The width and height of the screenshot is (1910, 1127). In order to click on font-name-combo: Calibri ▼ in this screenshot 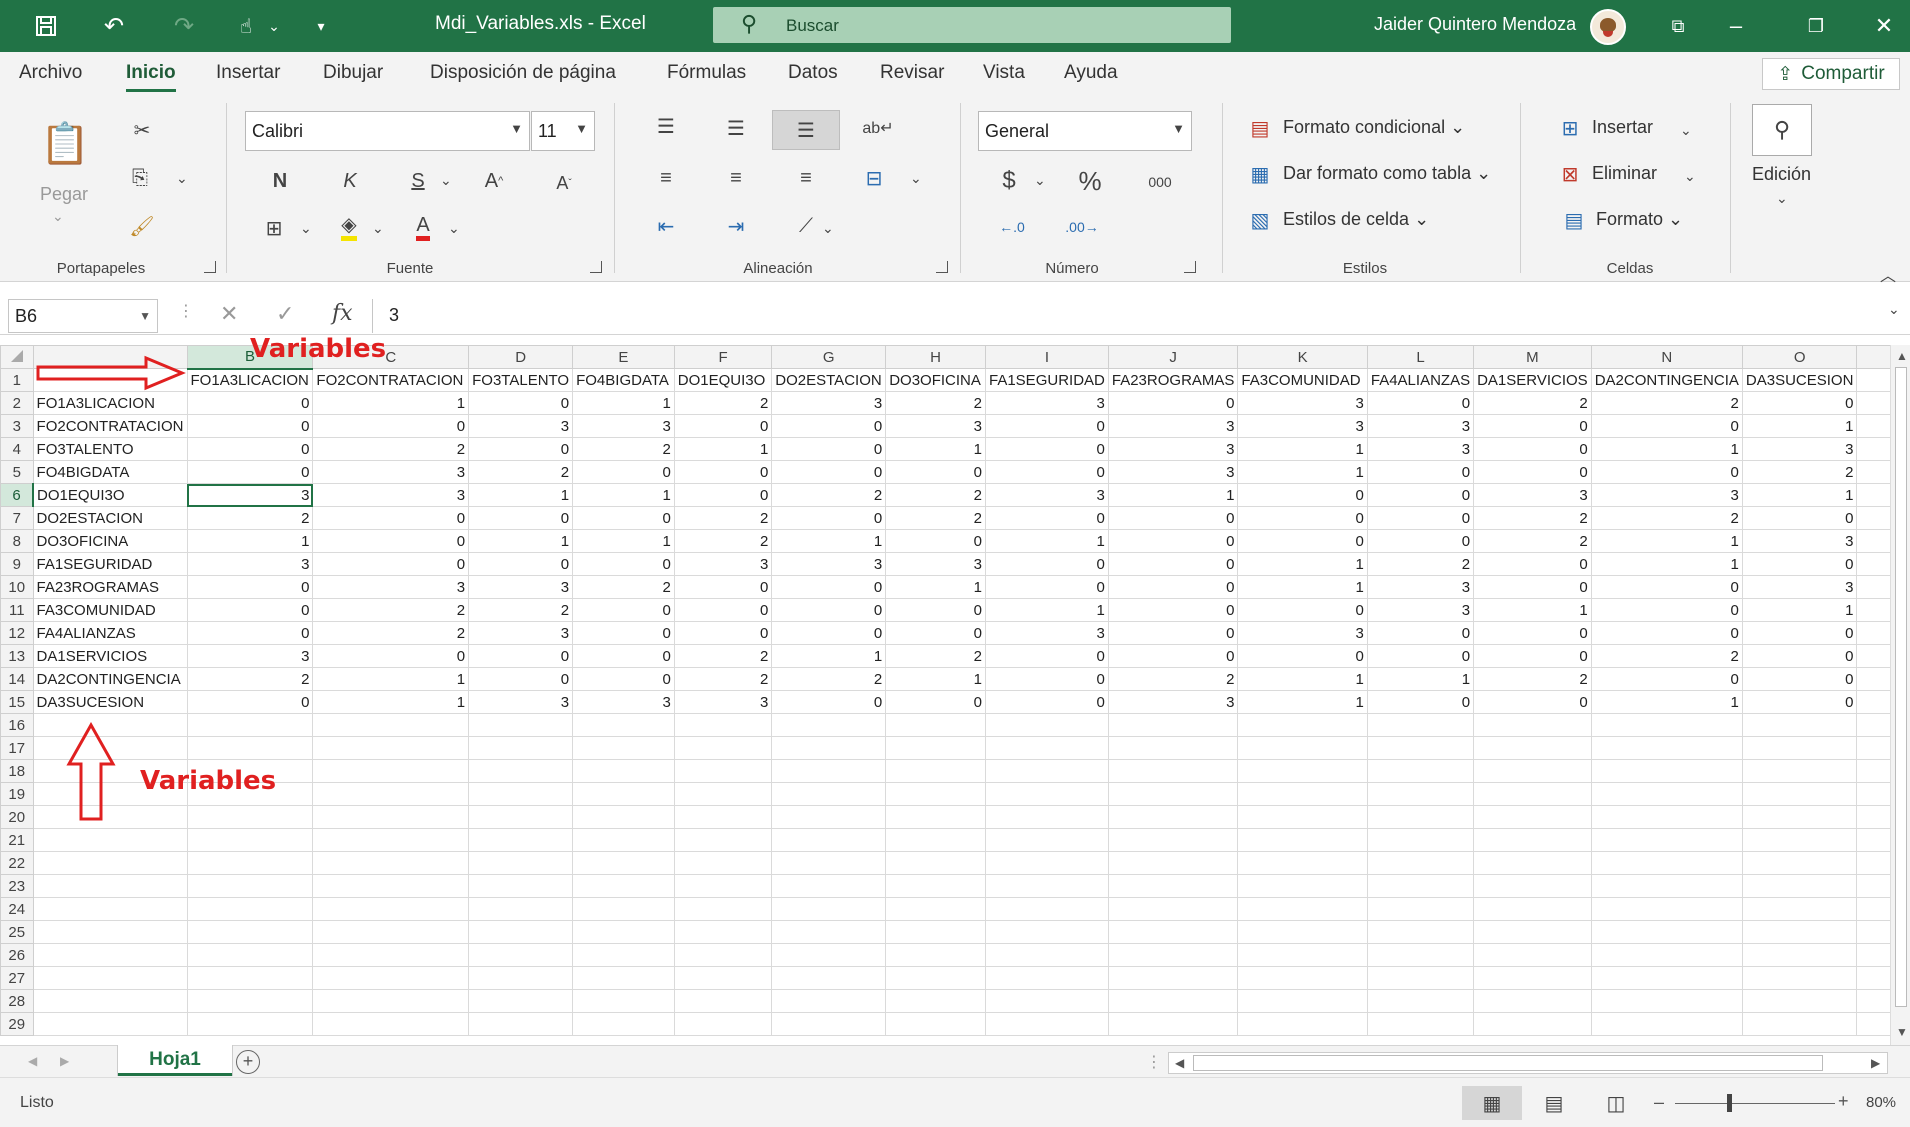, I will do `click(387, 131)`.